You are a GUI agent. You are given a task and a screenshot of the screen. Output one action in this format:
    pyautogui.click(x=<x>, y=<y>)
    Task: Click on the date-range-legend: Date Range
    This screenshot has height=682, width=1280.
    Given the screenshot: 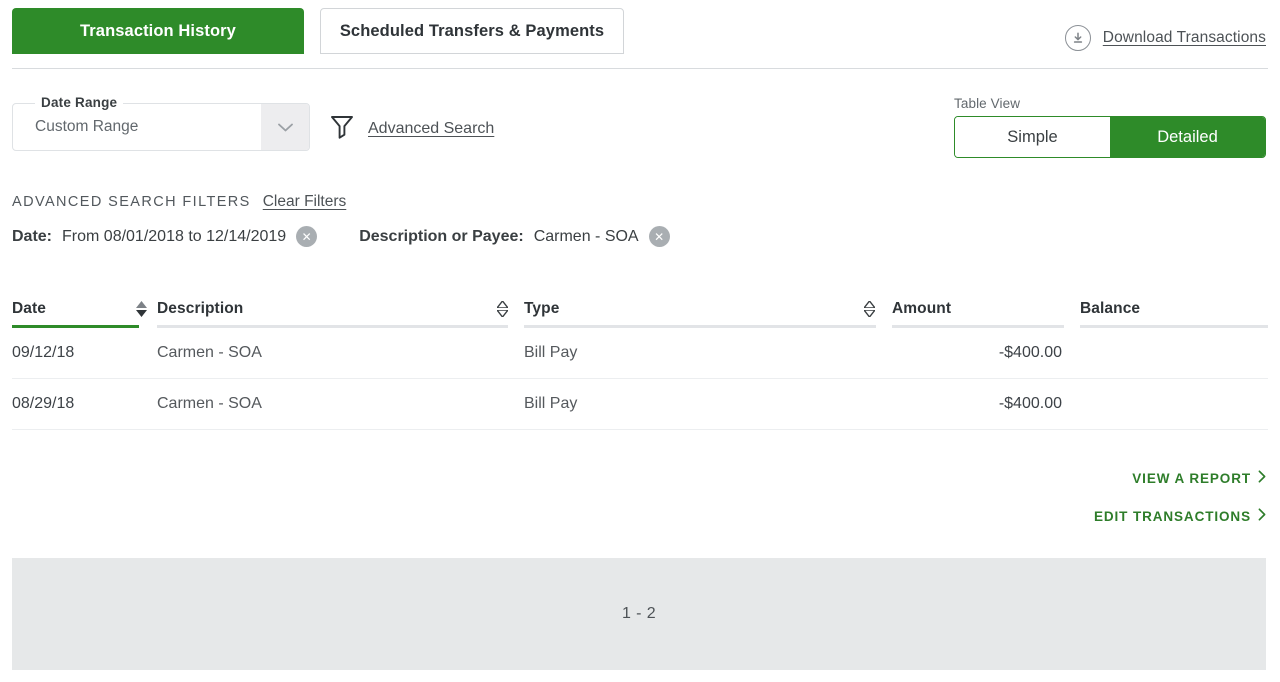 What is the action you would take?
    pyautogui.click(x=79, y=102)
    